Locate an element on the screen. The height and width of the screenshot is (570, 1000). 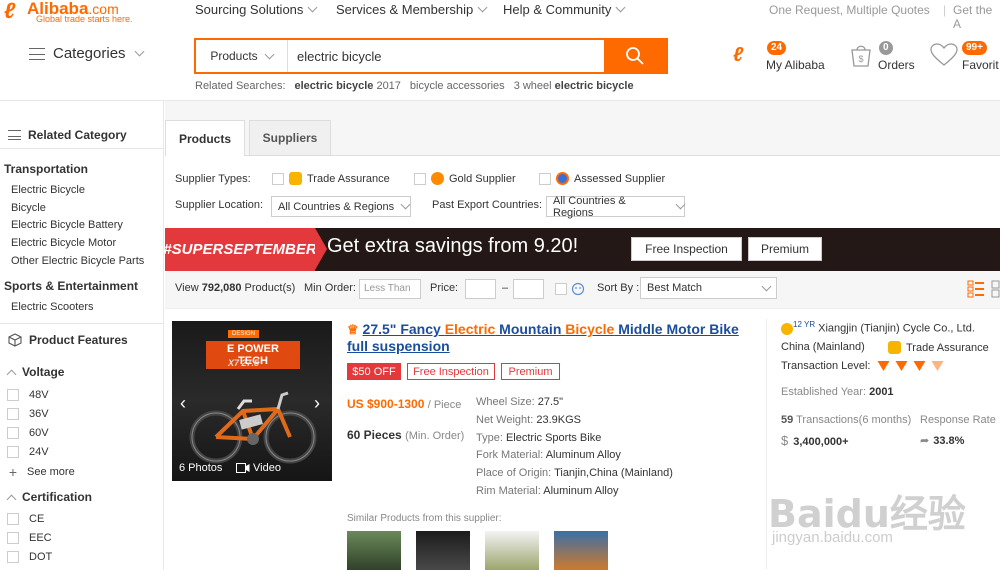
free-inspection-tag: Free Inspection is located at coordinates (451, 371).